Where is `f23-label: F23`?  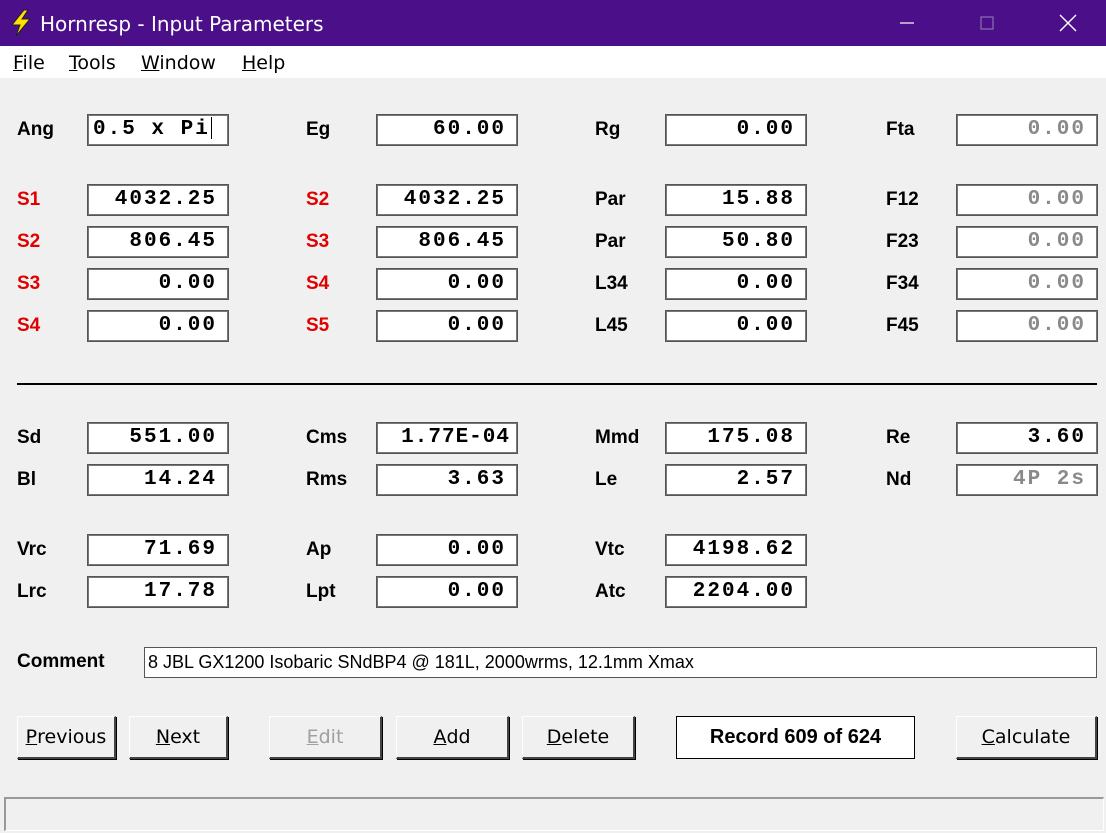 f23-label: F23 is located at coordinates (902, 241).